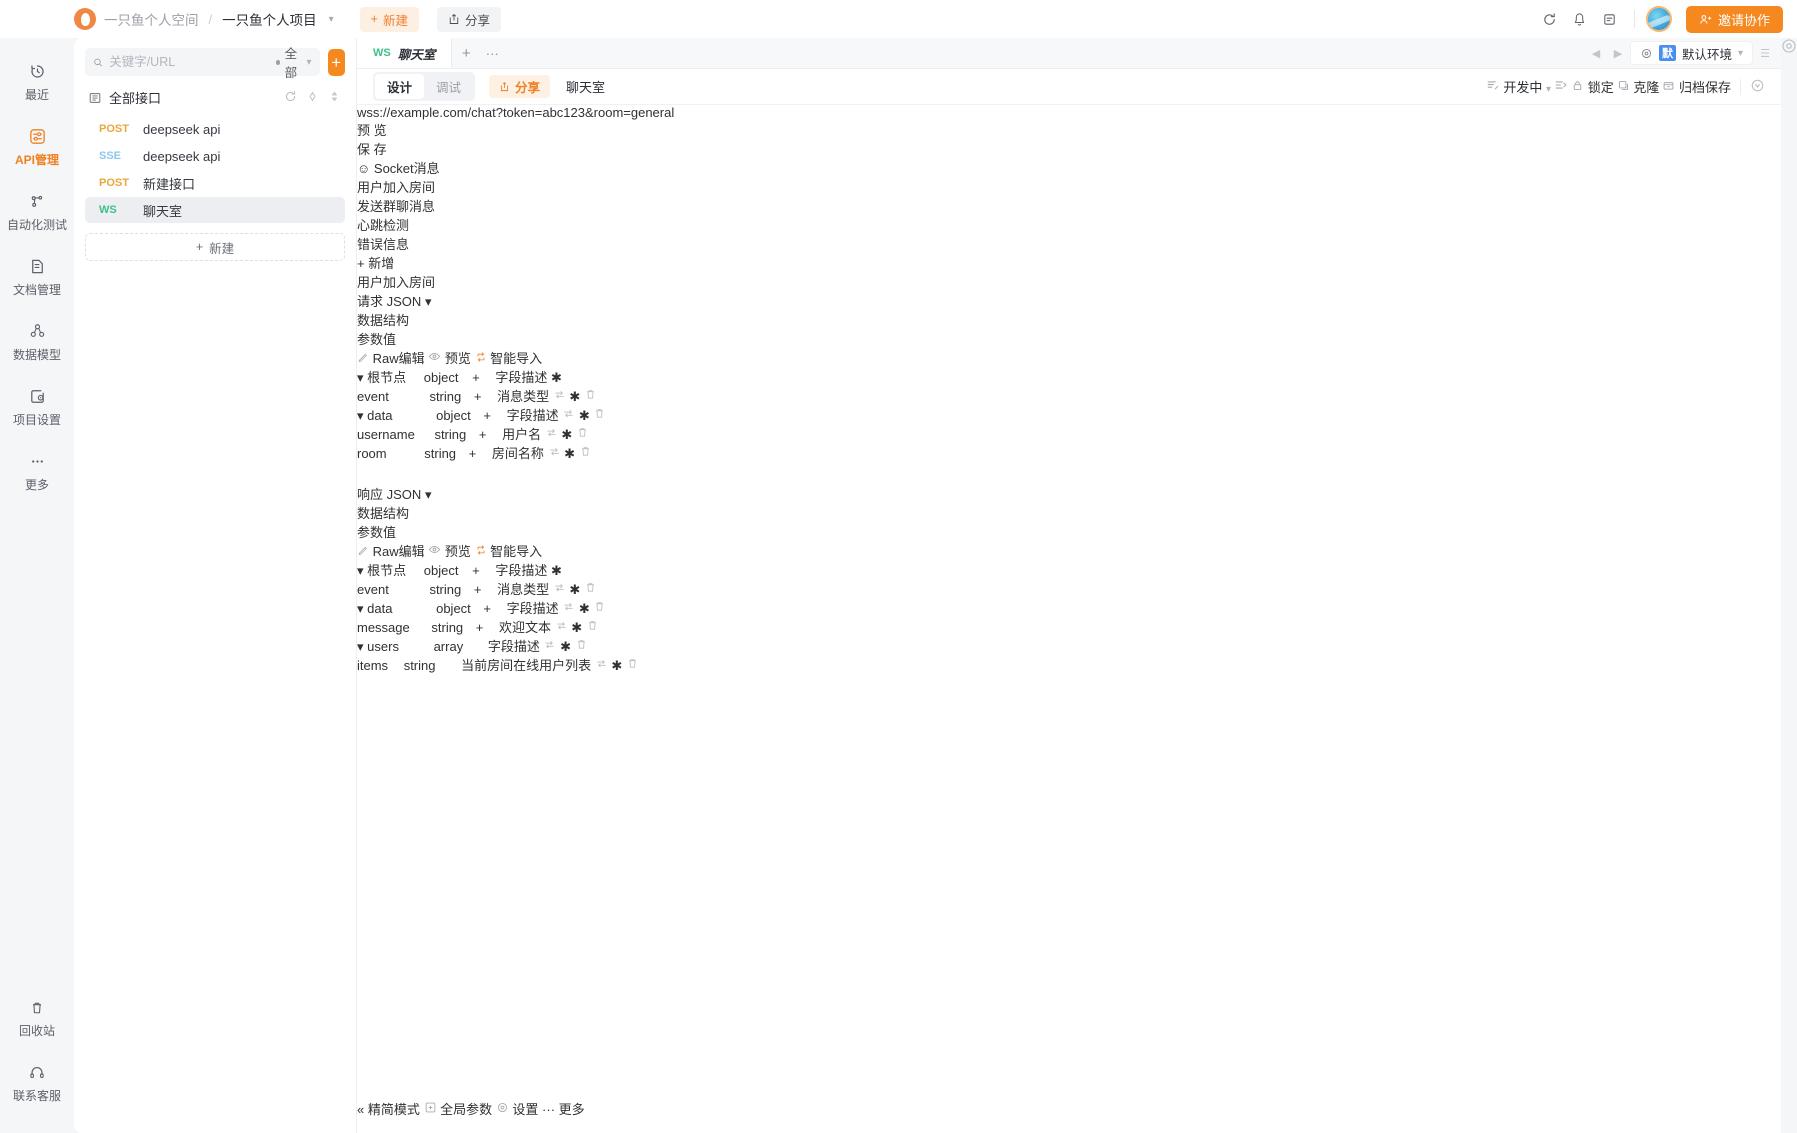  What do you see at coordinates (400, 86) in the screenshot?
I see `tab-design: 设计` at bounding box center [400, 86].